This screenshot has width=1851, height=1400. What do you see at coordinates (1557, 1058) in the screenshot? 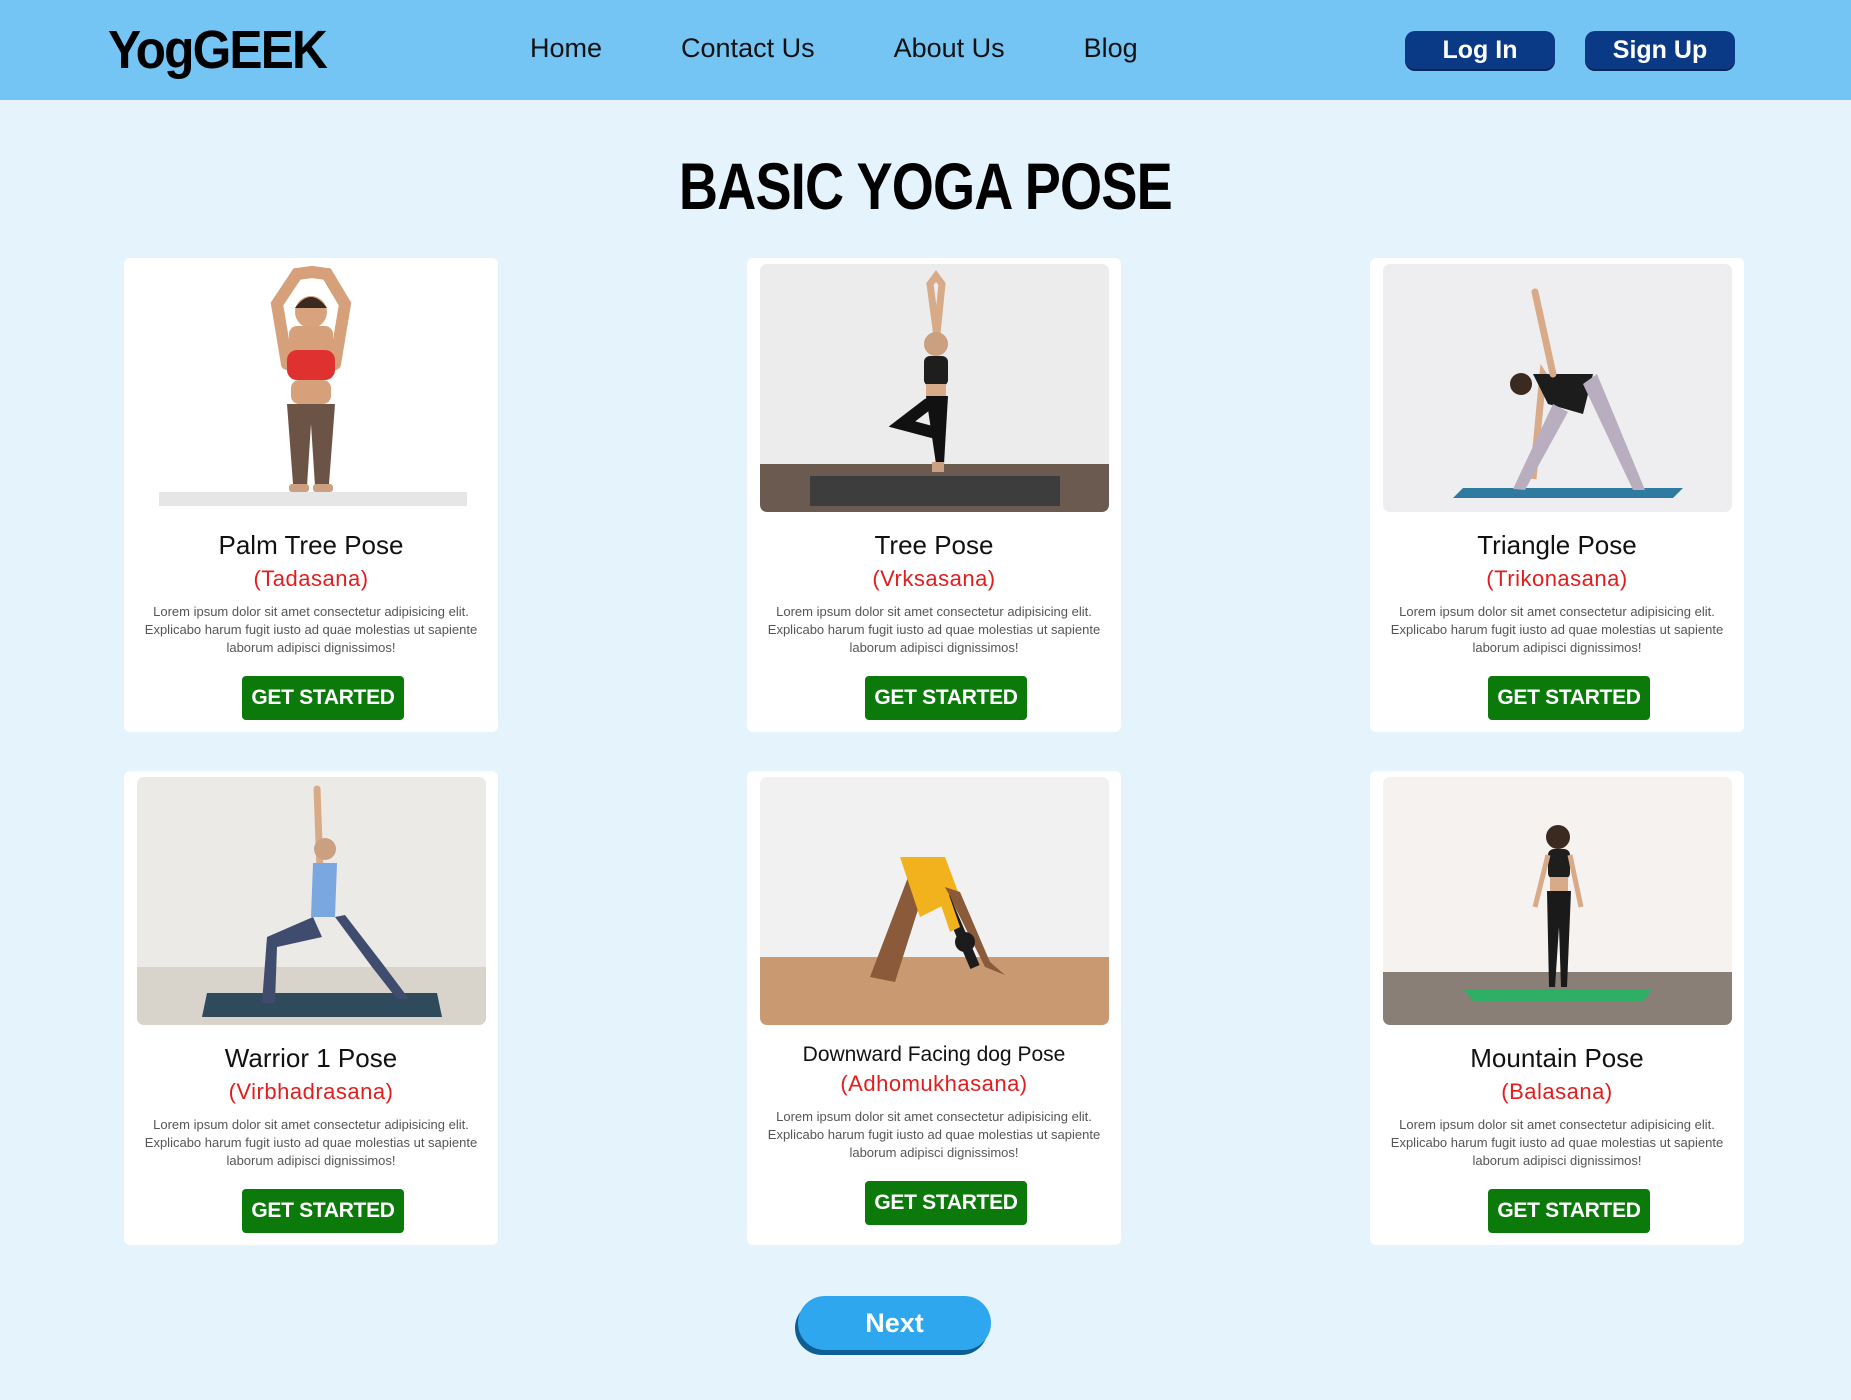
I see `pose-name: Mountain Pose` at bounding box center [1557, 1058].